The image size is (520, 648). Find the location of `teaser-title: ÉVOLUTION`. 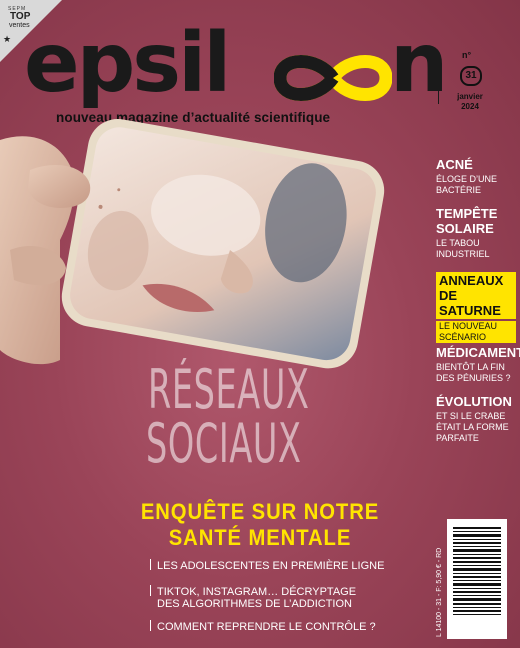

teaser-title: ÉVOLUTION is located at coordinates (474, 401).